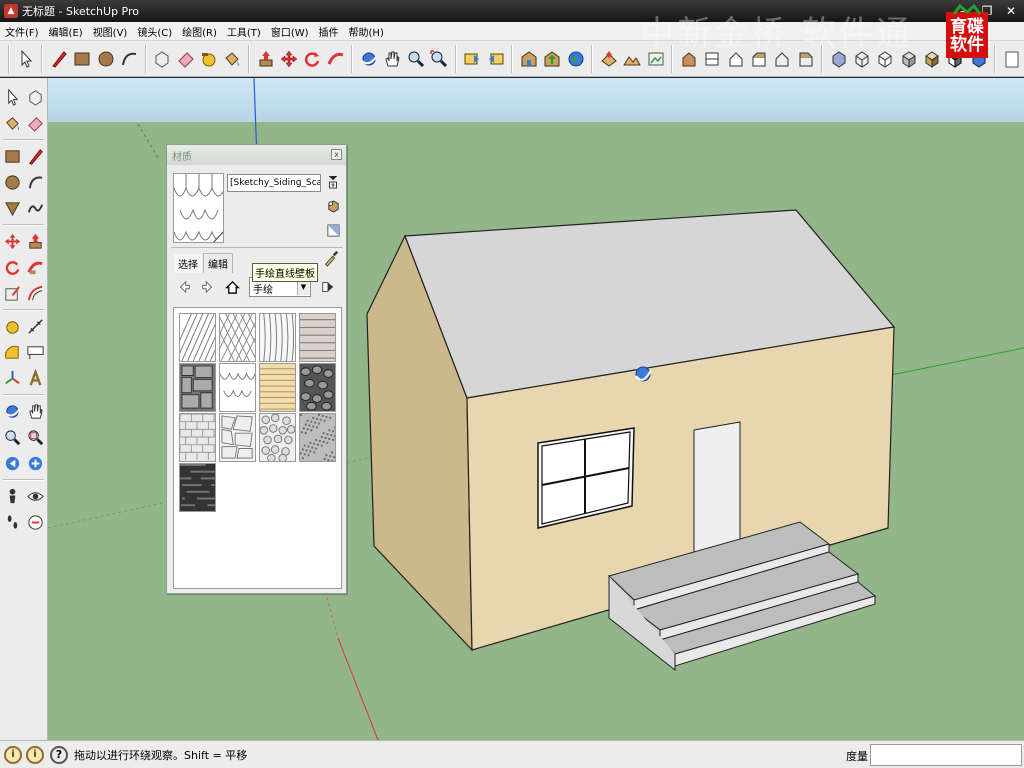  What do you see at coordinates (35, 182) in the screenshot?
I see `arc-button` at bounding box center [35, 182].